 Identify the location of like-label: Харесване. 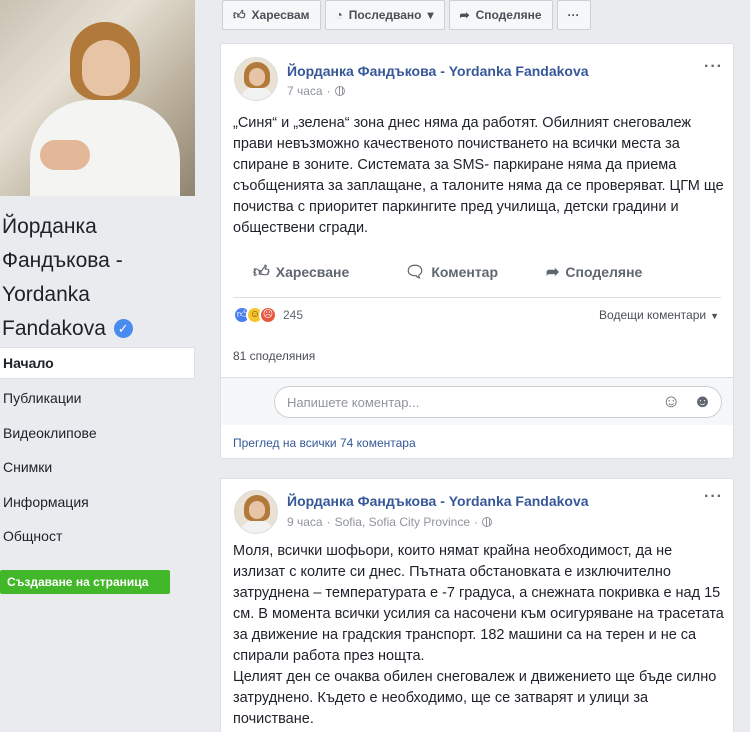
(312, 272).